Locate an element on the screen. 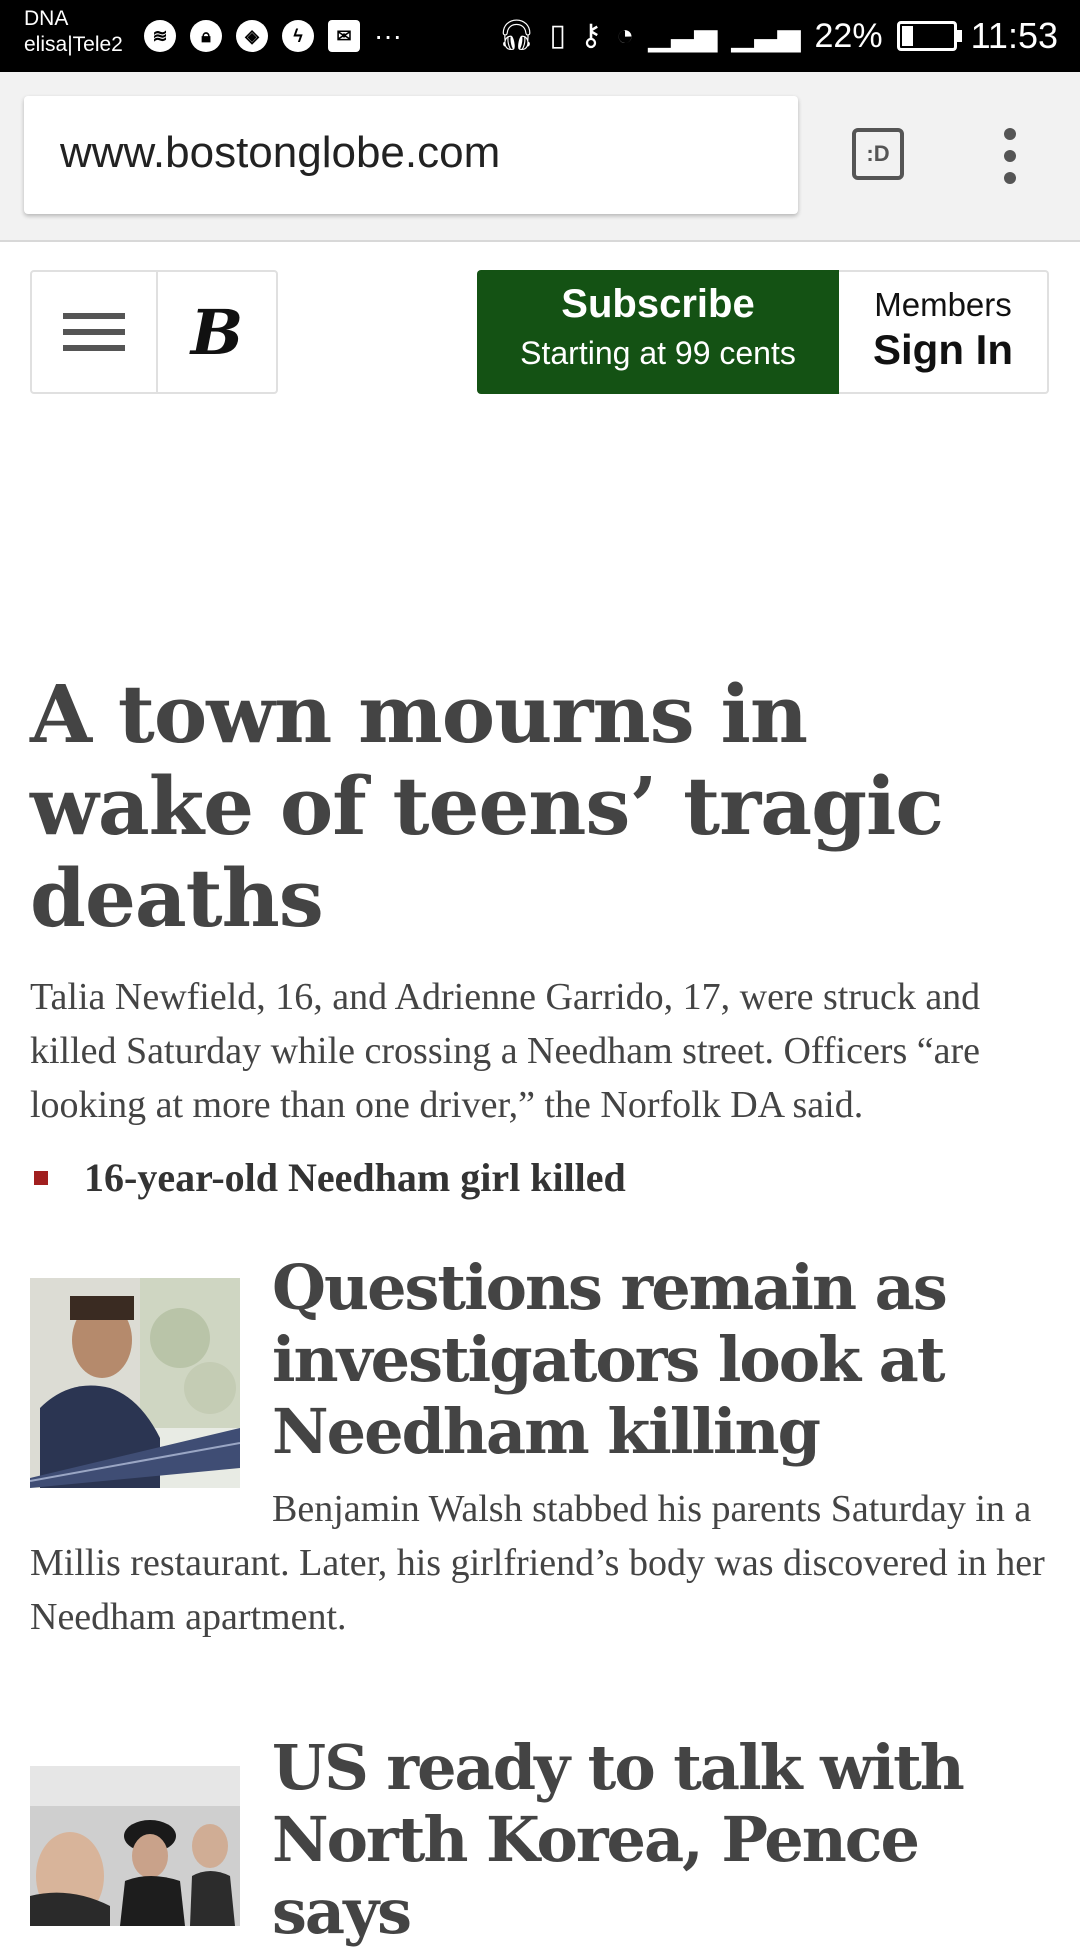  battery-percent: 22% is located at coordinates (848, 35).